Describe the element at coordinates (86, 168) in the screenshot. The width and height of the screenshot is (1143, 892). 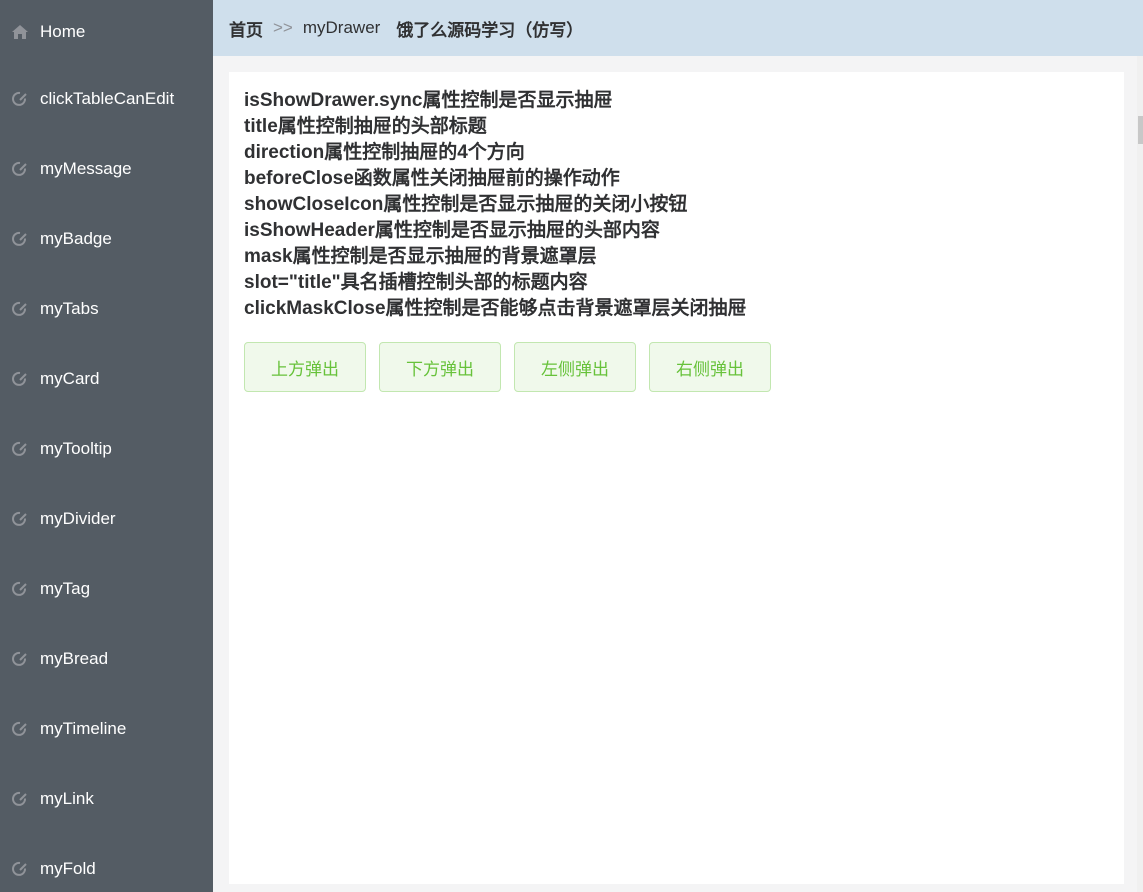
I see `sidebar-item-label: myMessage` at that location.